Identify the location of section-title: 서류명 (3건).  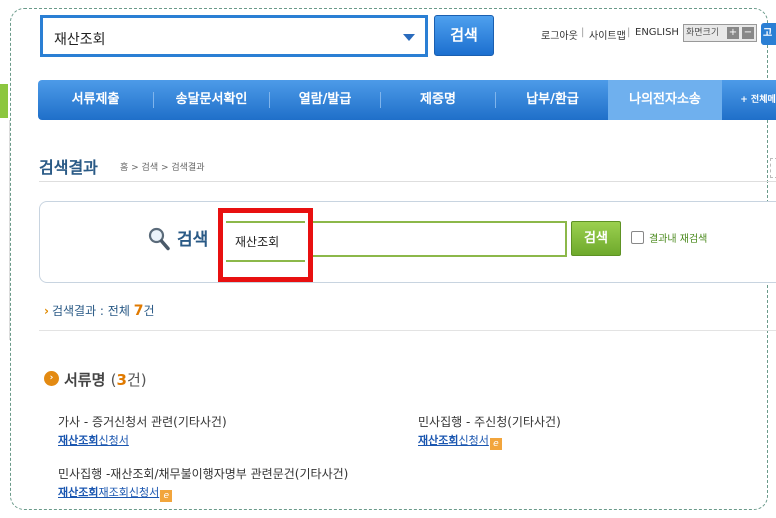
(105, 379).